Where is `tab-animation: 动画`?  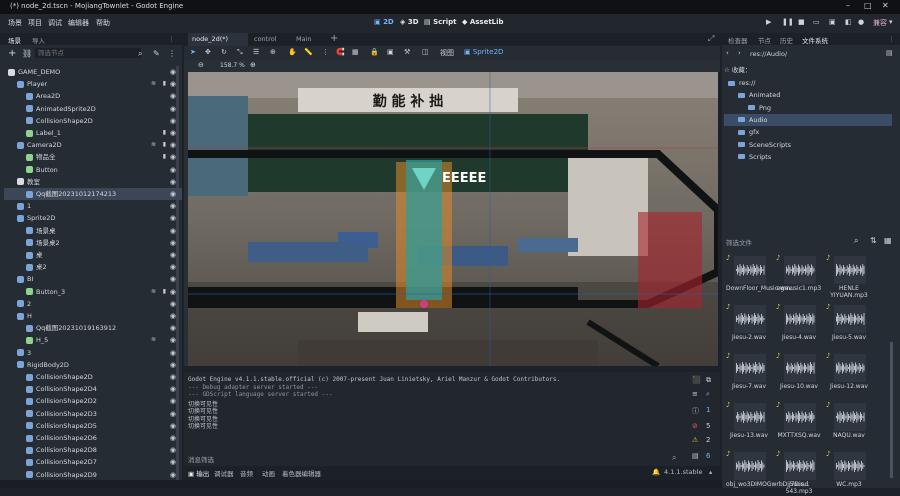
tab-animation: 动画 is located at coordinates (268, 473).